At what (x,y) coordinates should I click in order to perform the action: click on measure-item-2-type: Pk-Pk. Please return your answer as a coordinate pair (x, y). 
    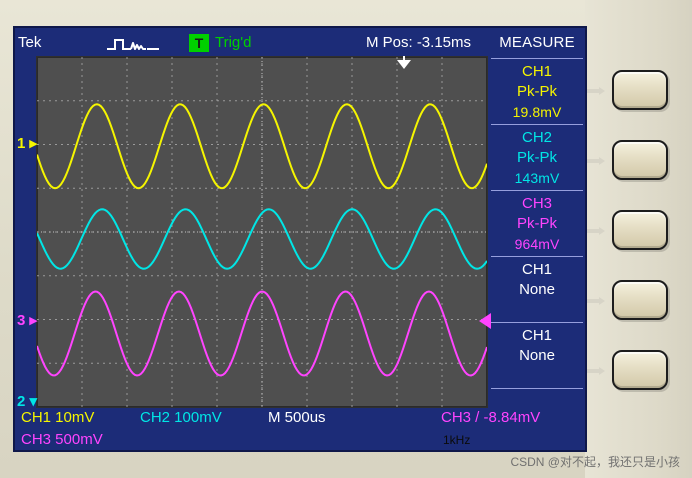
    Looking at the image, I should click on (536, 157).